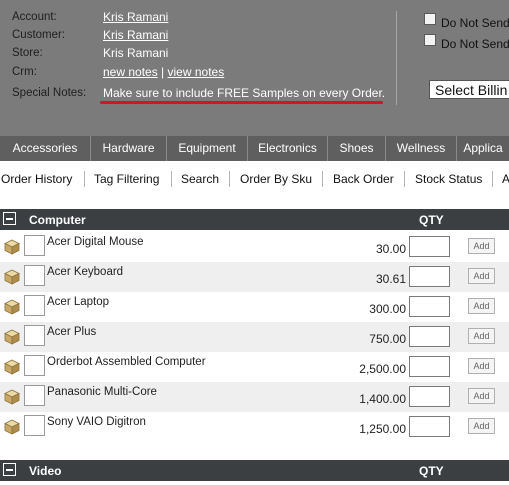 The height and width of the screenshot is (485, 509). I want to click on product-row: Orderbot Assembled Computer 2,500.00 Add, so click(254, 367).